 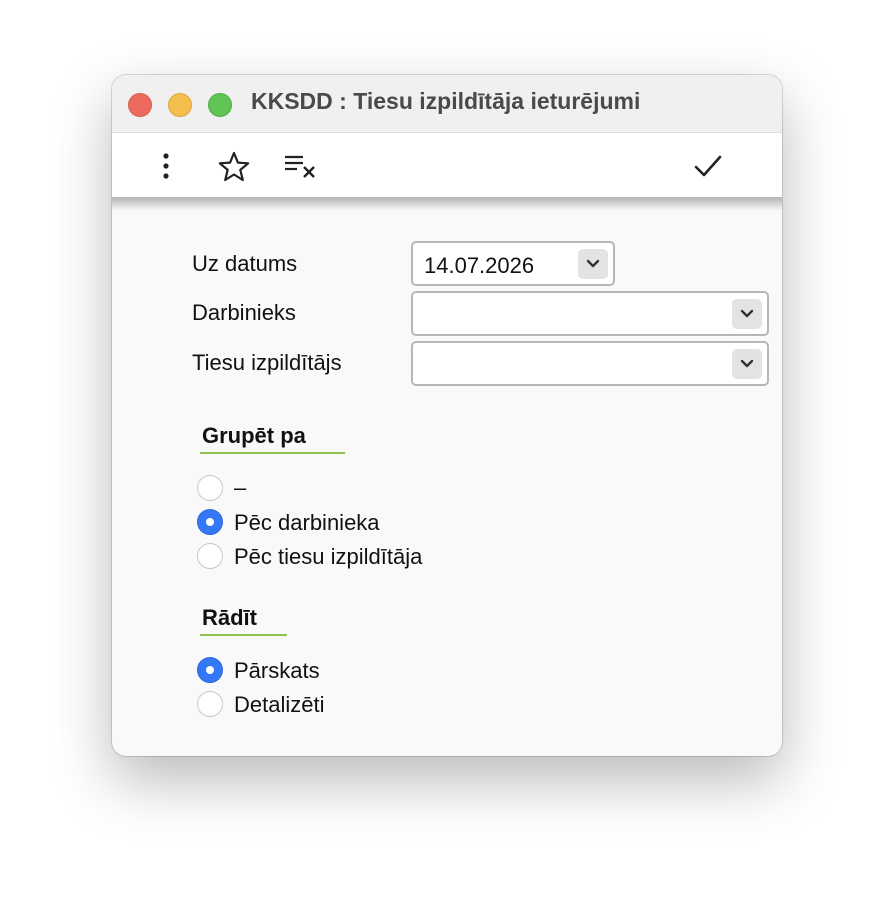 What do you see at coordinates (307, 523) in the screenshot?
I see `group-by-employee-label: Pēc darbinieka` at bounding box center [307, 523].